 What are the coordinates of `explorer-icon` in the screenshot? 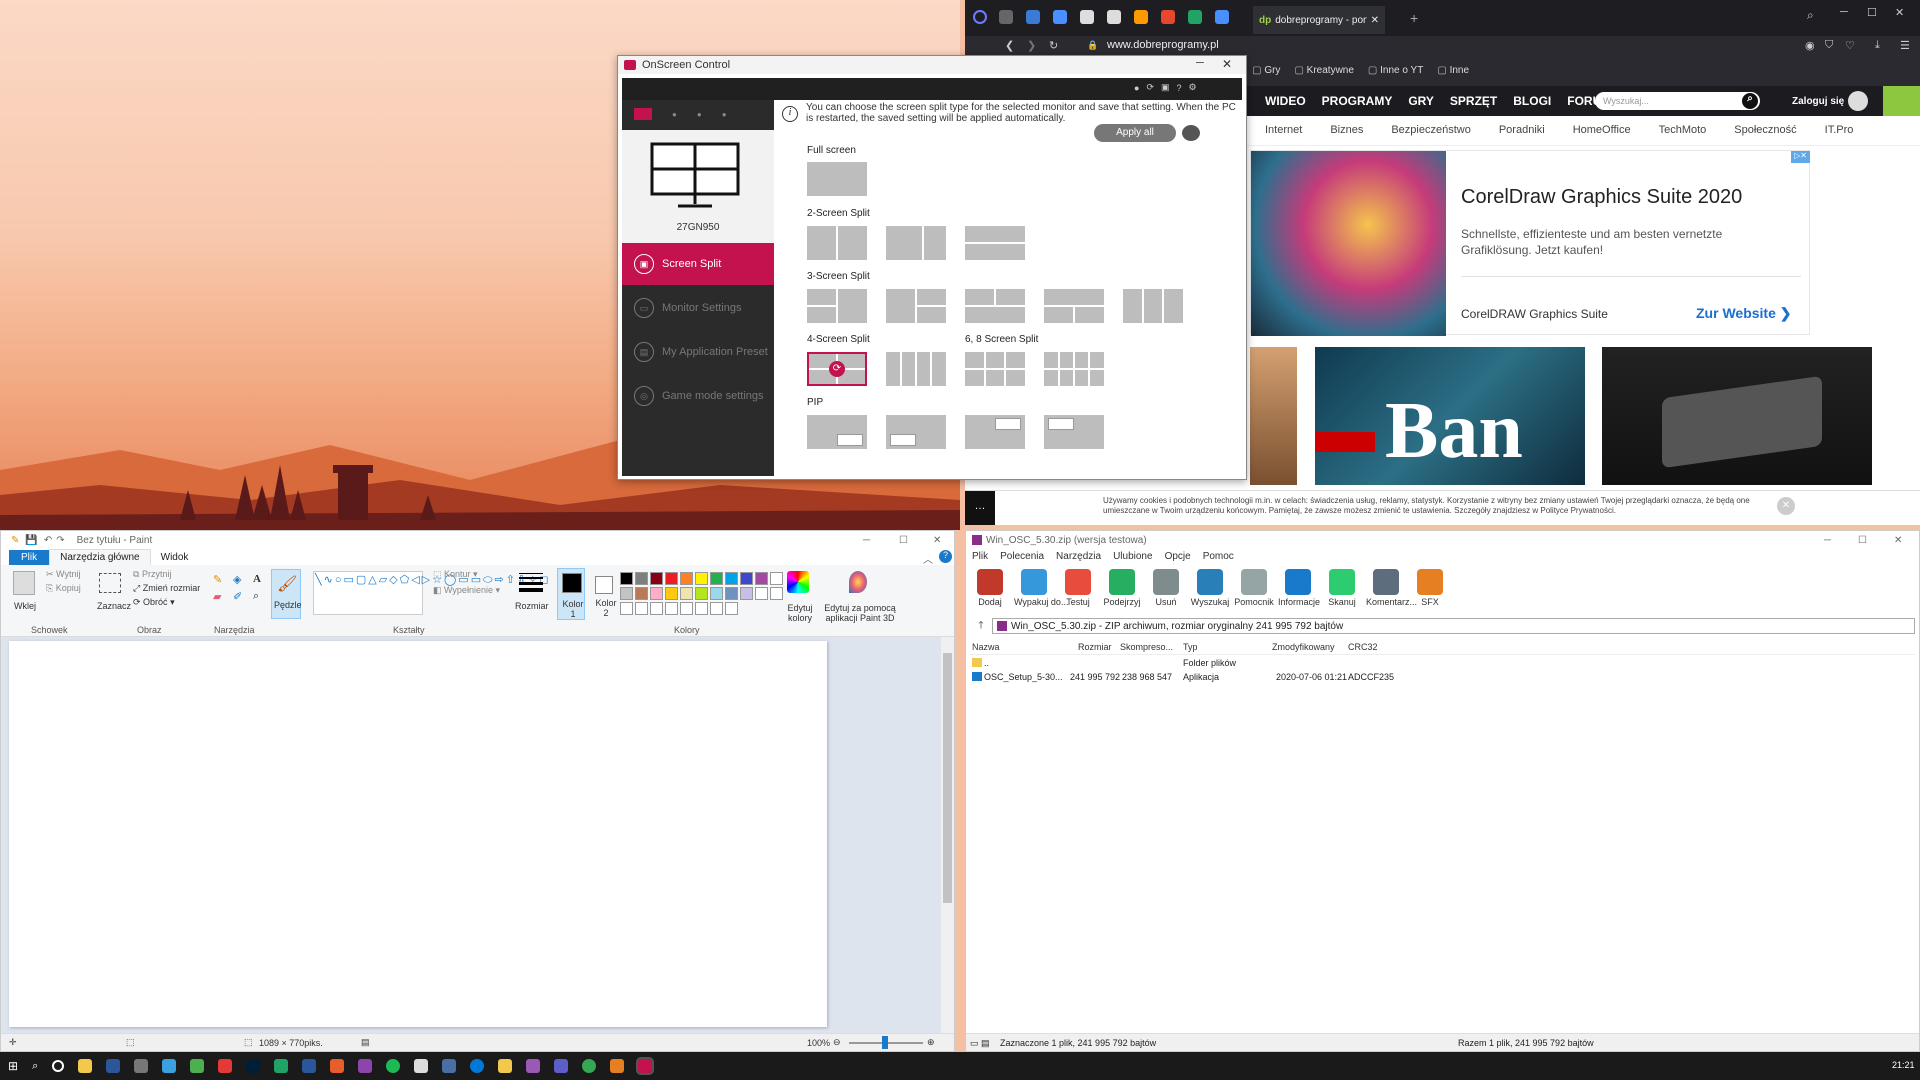 It's located at (85, 1066).